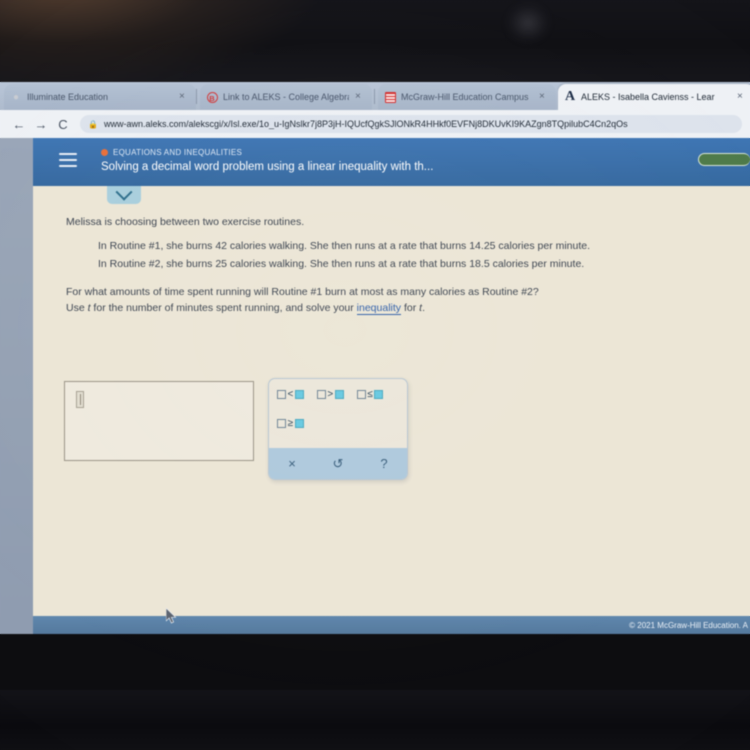 This screenshot has width=750, height=750. Describe the element at coordinates (688, 625) in the screenshot. I see `copyright-text: © 2021 McGraw-Hill Education. A` at that location.